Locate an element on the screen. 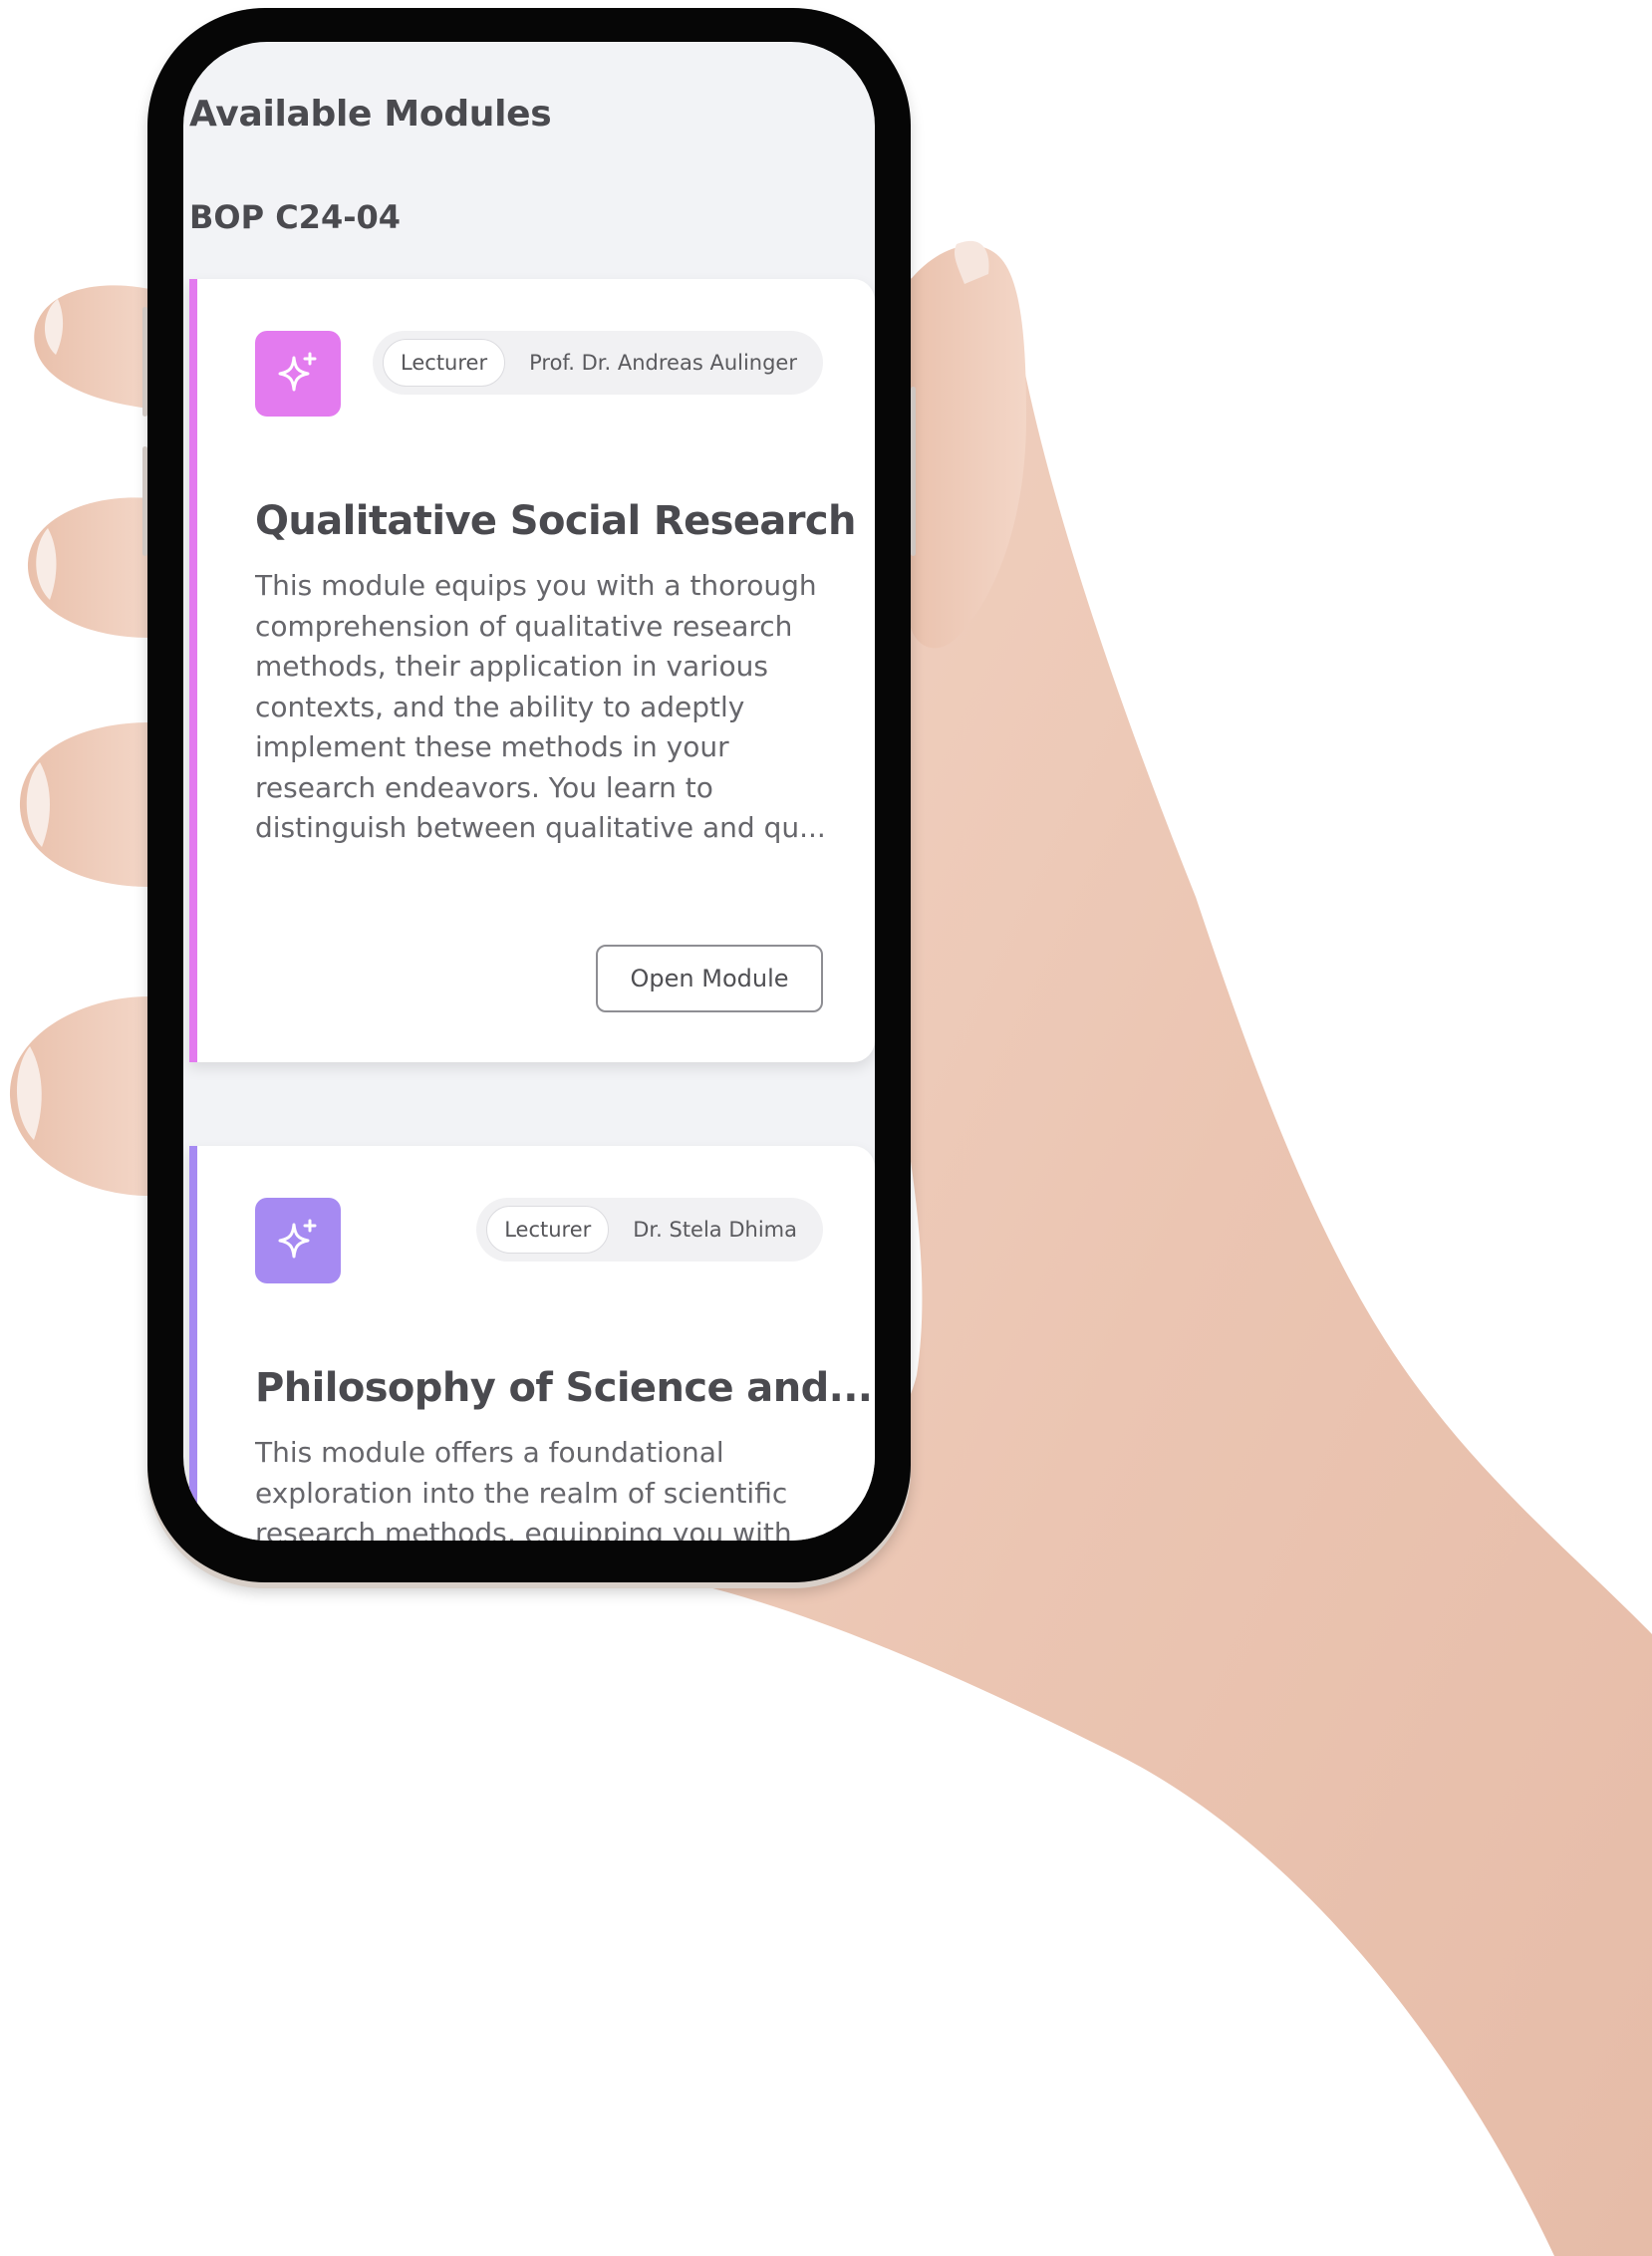 The width and height of the screenshot is (1652, 2256). description-line: comprehension of qualitative research is located at coordinates (524, 626).